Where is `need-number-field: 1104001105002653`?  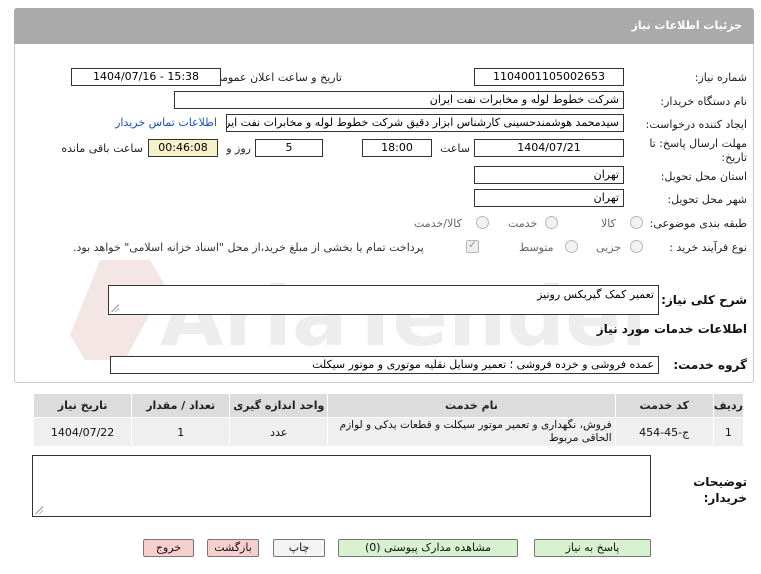
need-number-field: 1104001105002653 is located at coordinates (549, 77).